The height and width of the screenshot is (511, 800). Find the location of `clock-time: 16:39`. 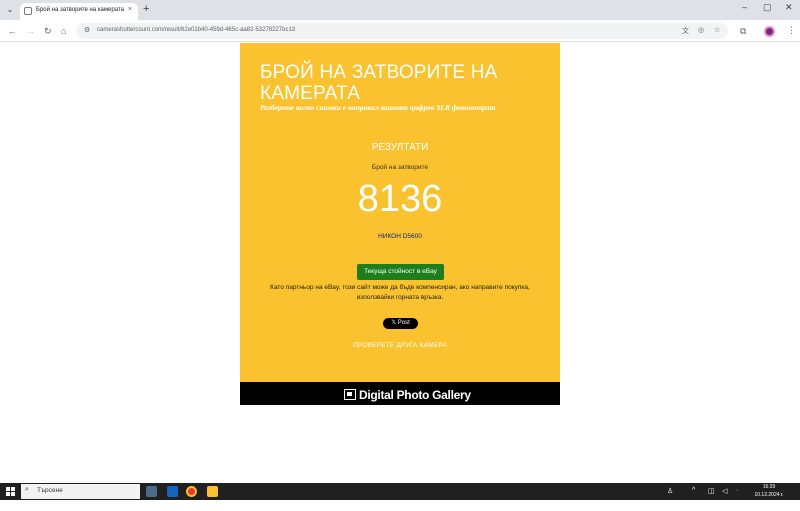

clock-time: 16:39 is located at coordinates (769, 487).